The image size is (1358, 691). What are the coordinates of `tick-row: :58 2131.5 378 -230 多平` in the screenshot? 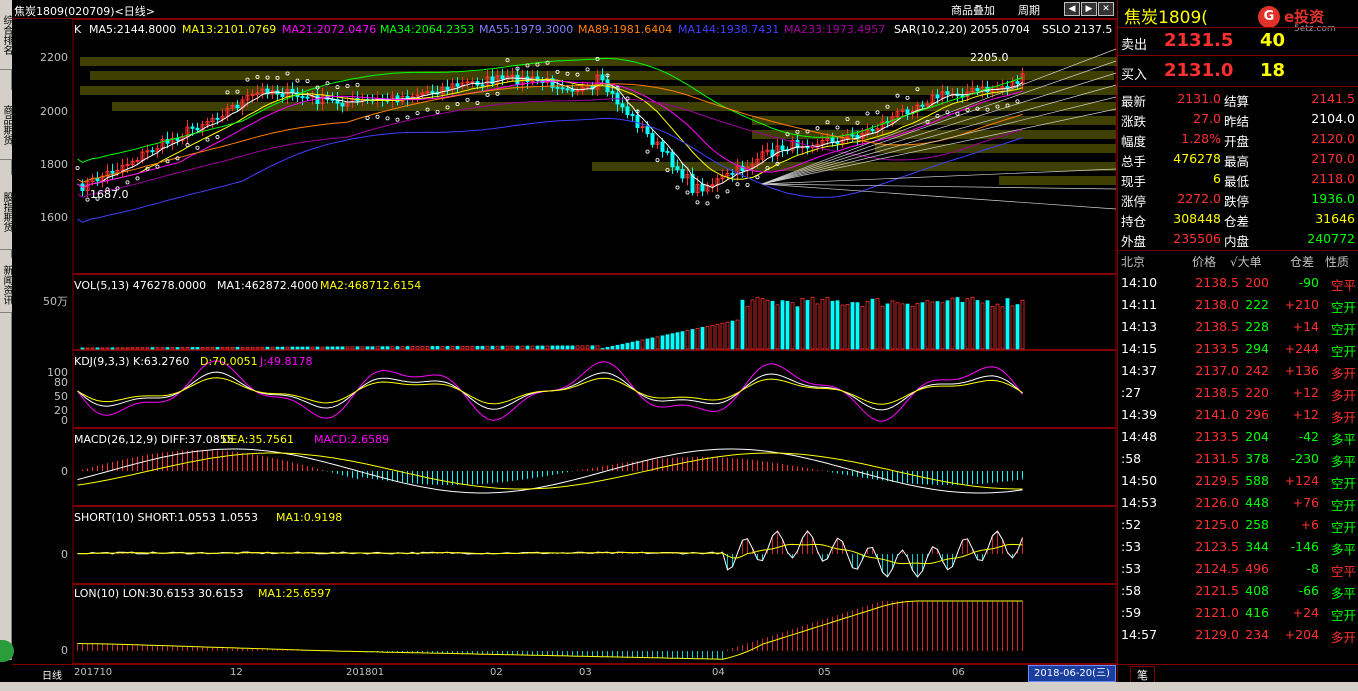 It's located at (1238, 459).